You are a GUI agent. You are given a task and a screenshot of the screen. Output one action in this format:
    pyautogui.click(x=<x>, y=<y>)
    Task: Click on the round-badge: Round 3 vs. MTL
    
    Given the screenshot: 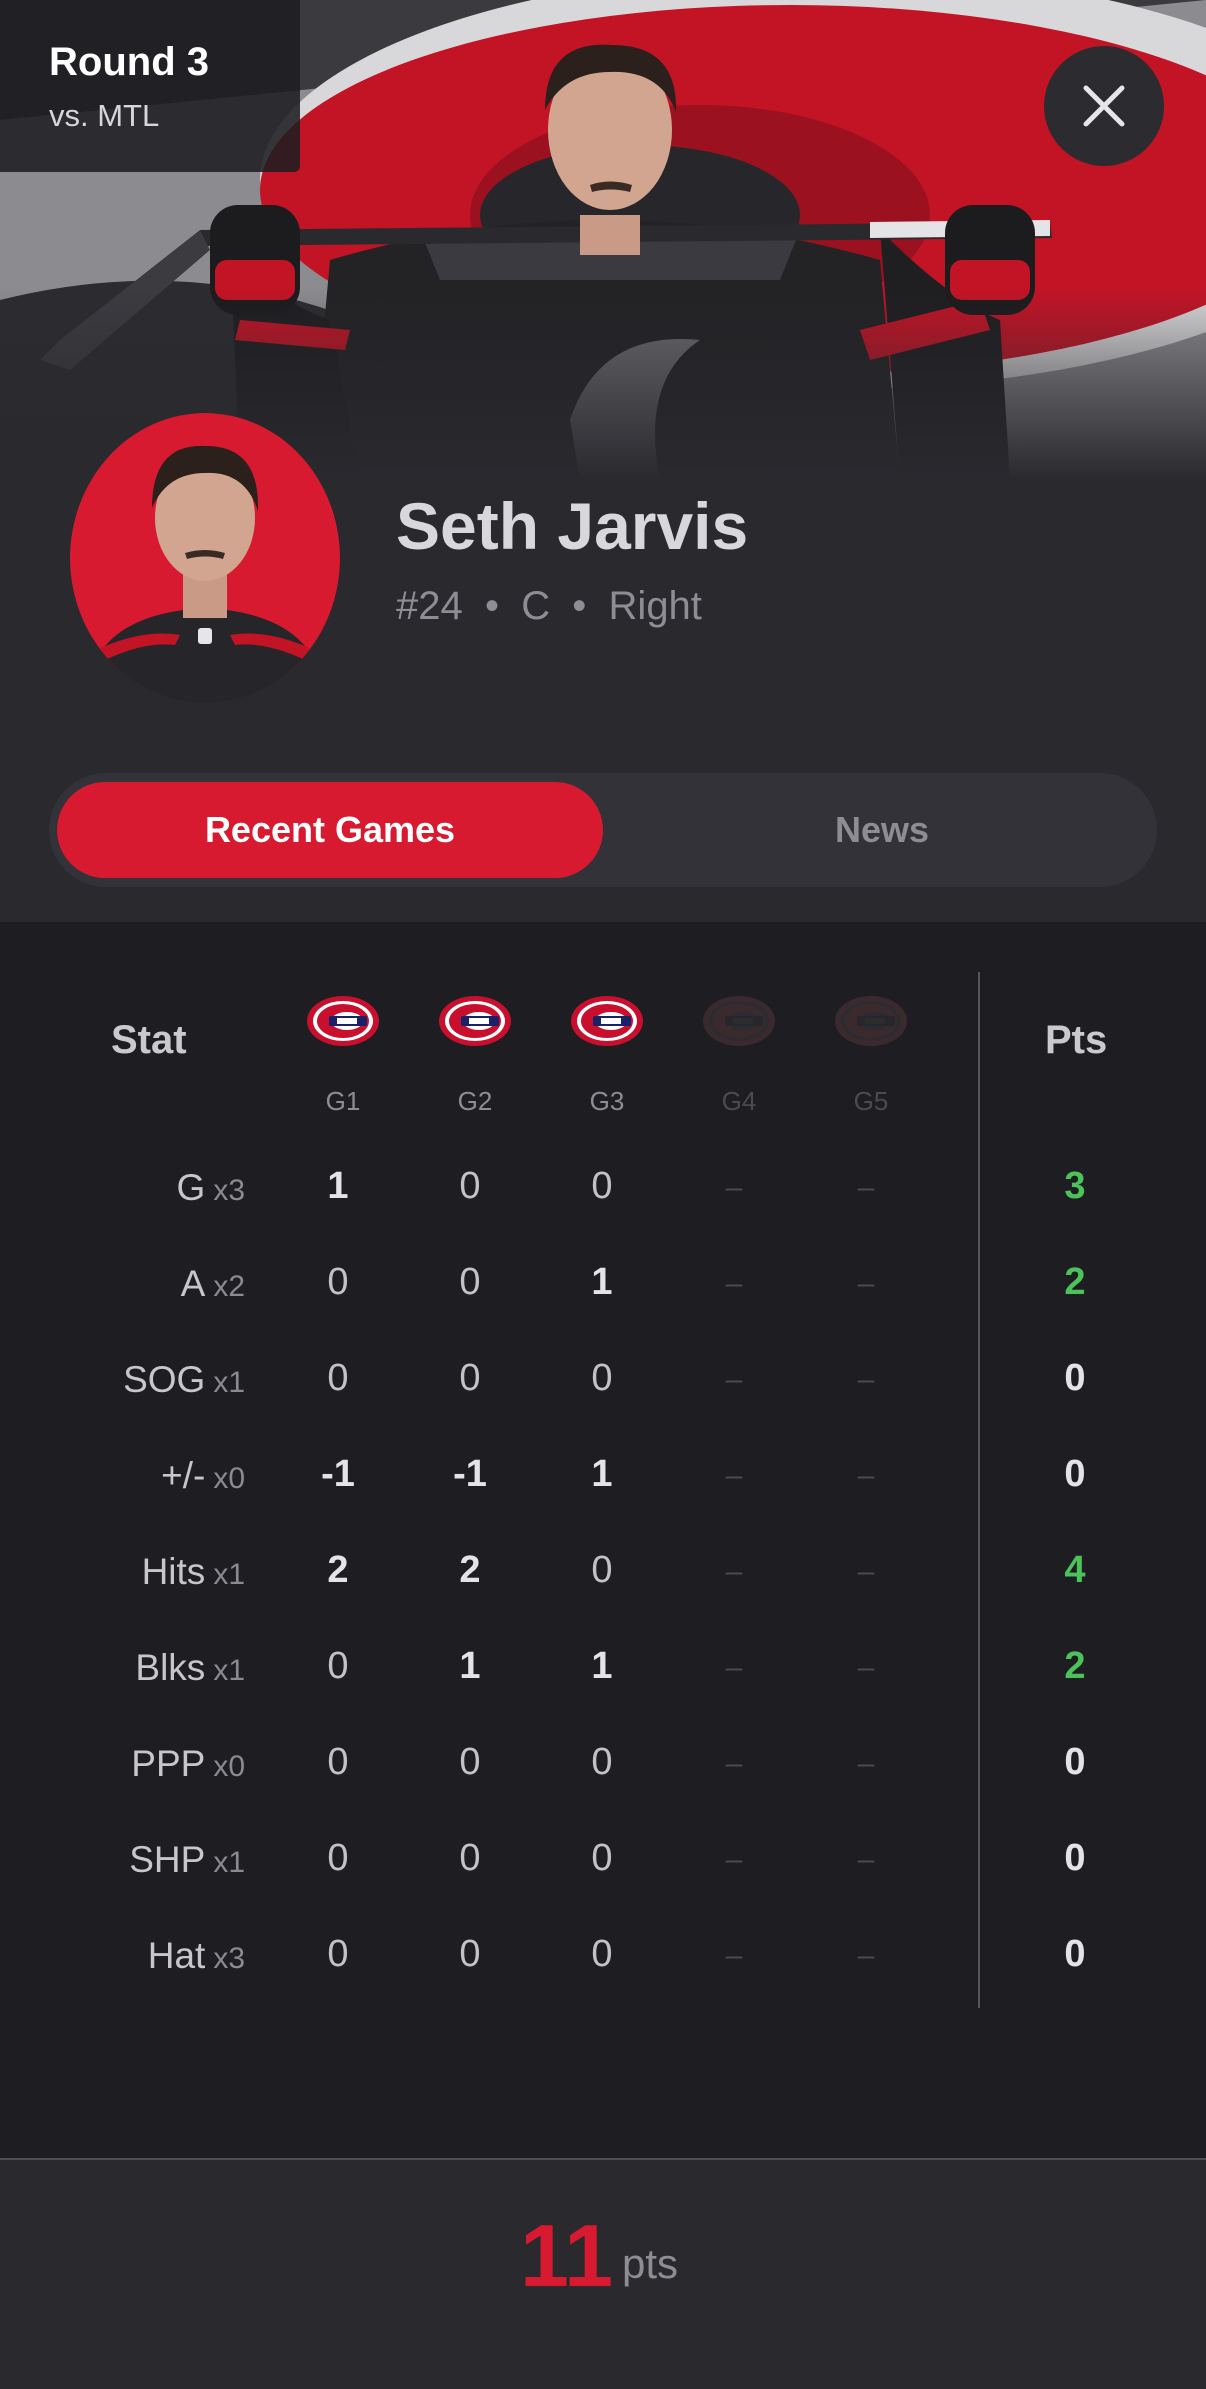 What is the action you would take?
    pyautogui.click(x=150, y=86)
    